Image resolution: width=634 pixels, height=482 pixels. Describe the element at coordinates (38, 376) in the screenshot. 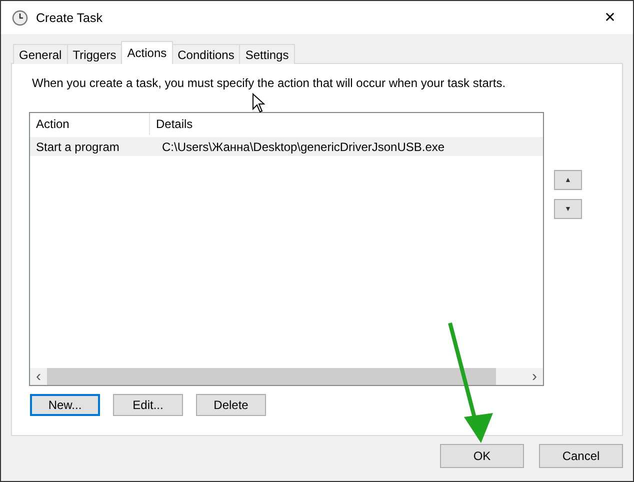

I see `scroll-left-button: ‹` at that location.